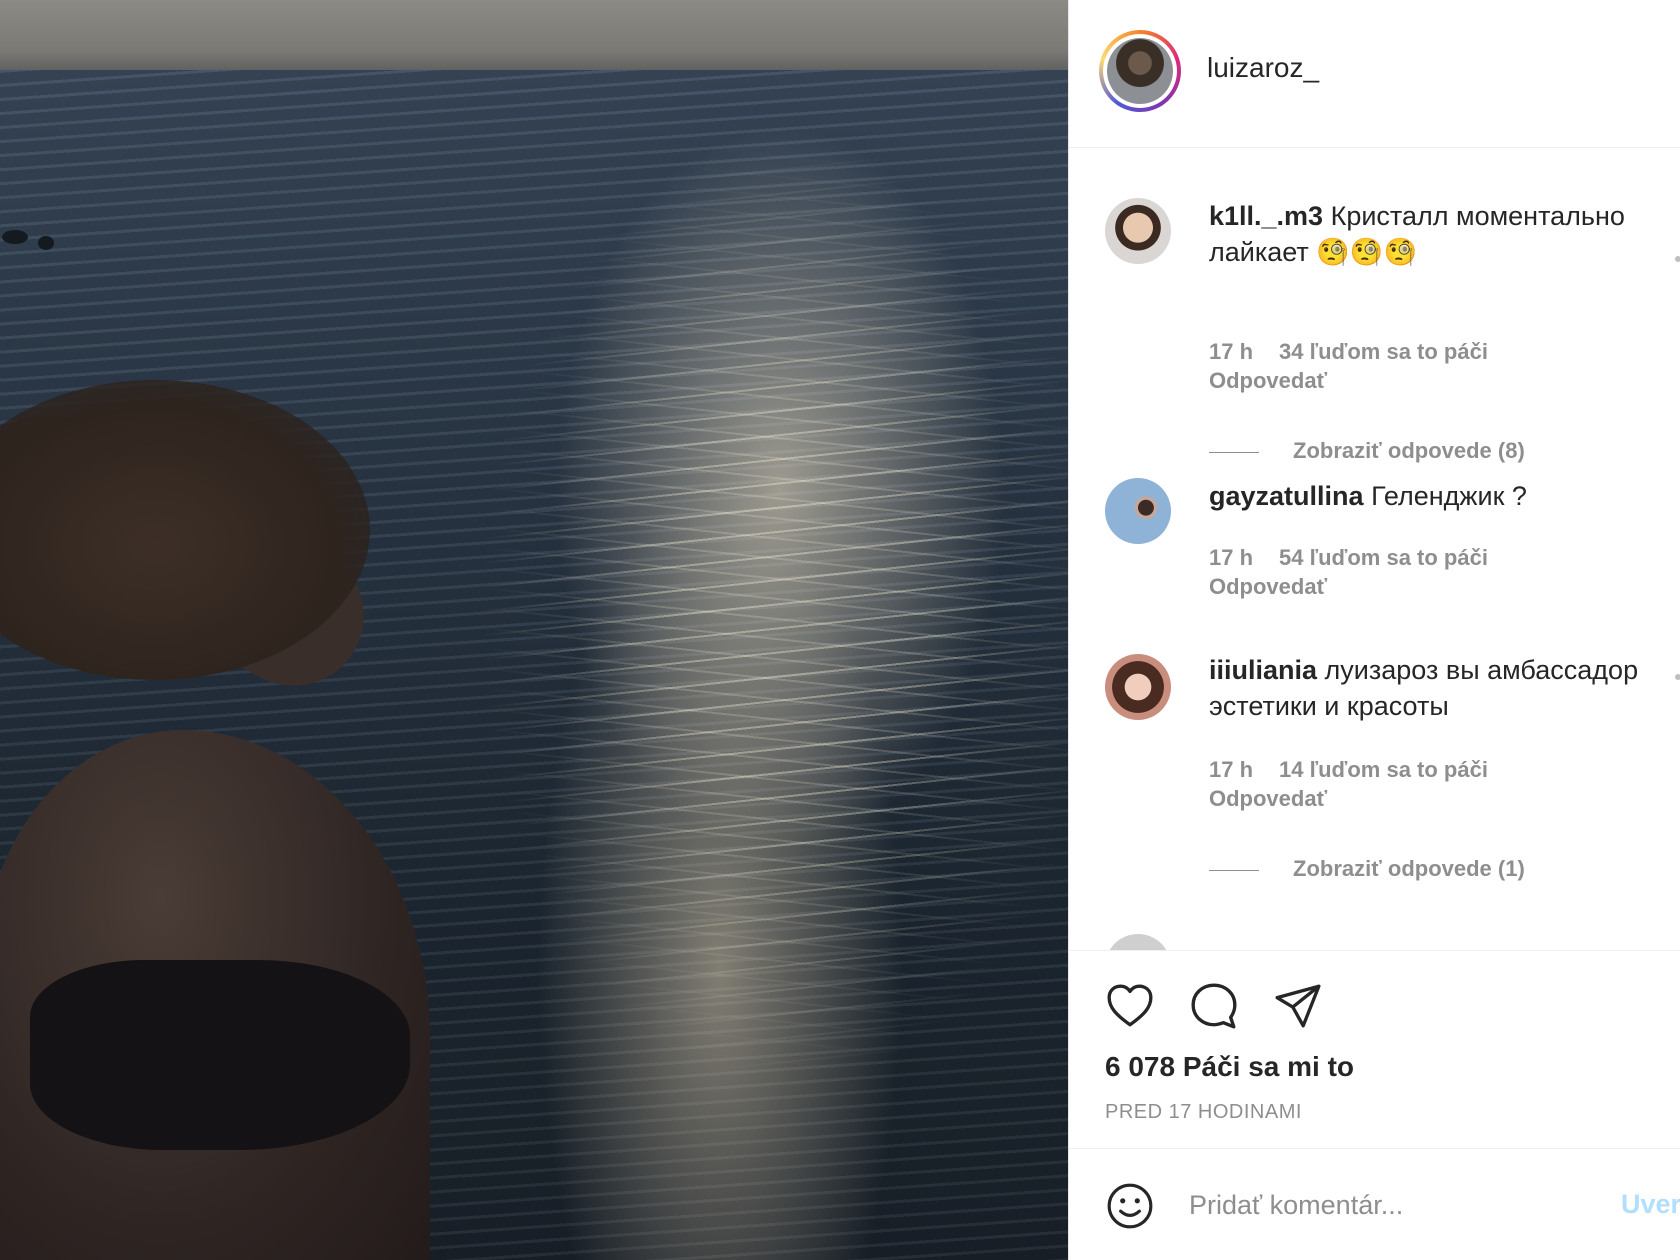  Describe the element at coordinates (1130, 1006) in the screenshot. I see `heart-icon` at that location.